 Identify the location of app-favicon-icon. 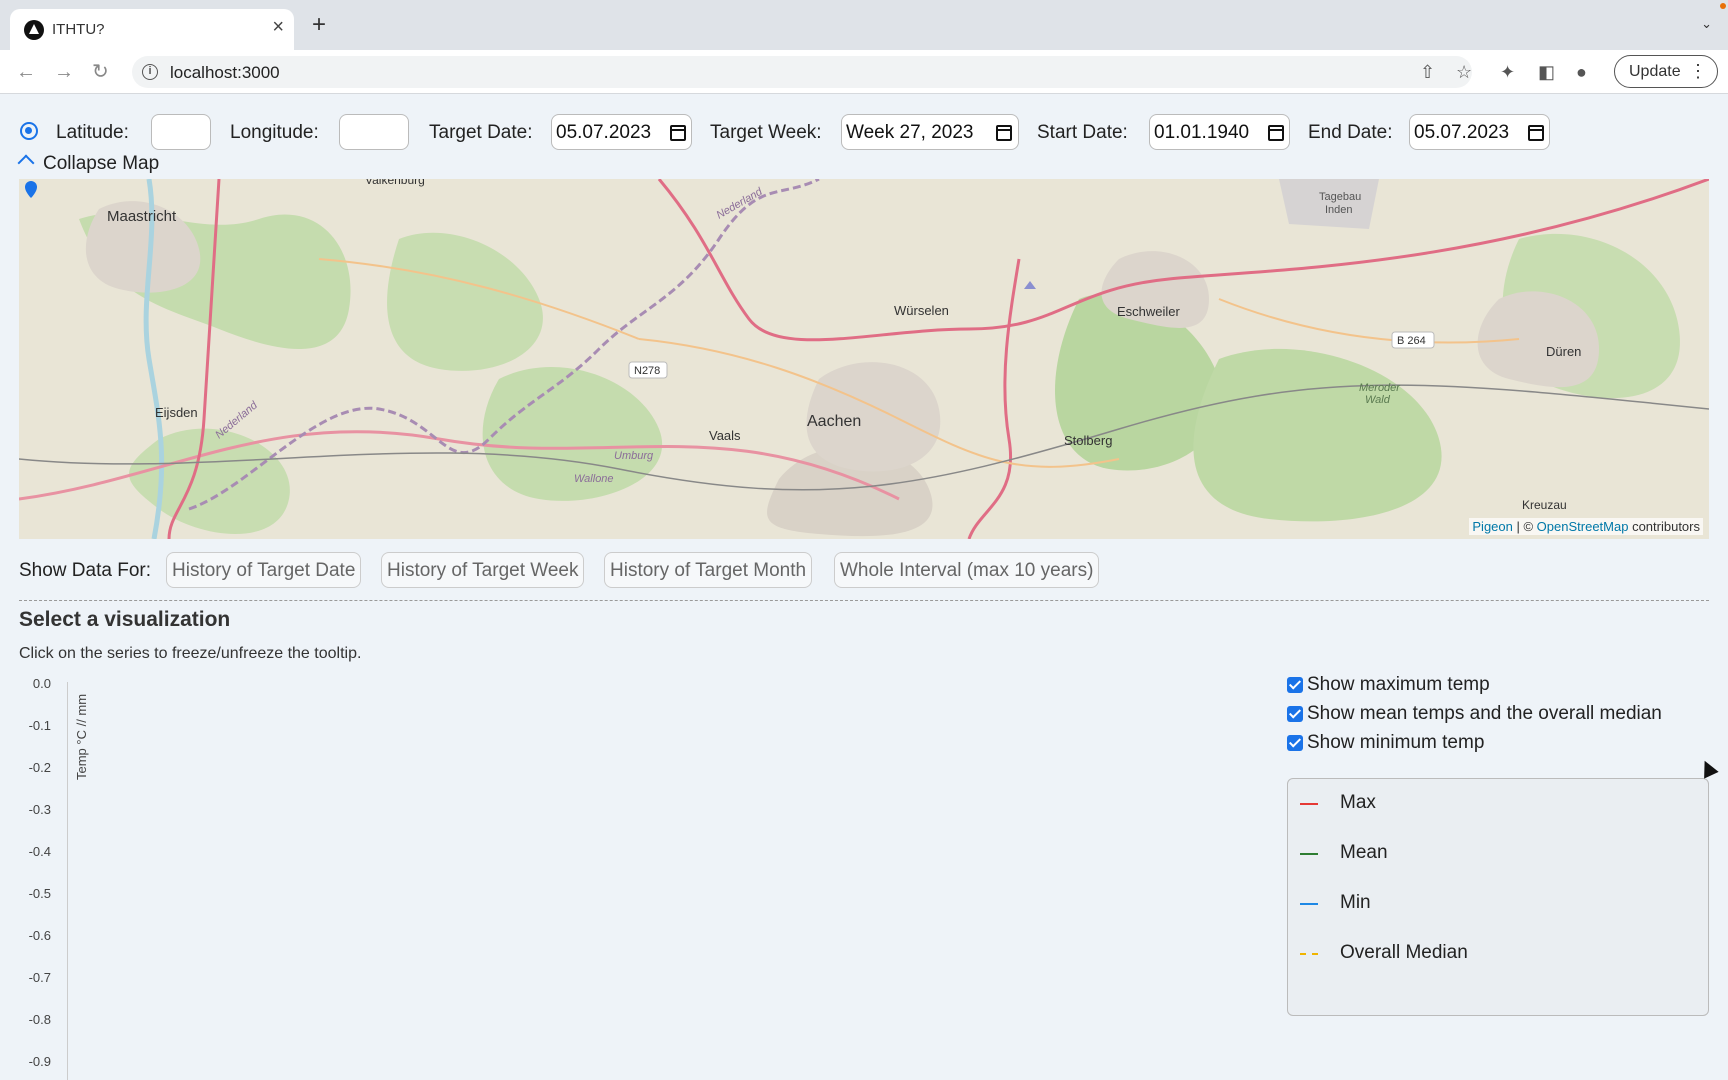
(34, 30).